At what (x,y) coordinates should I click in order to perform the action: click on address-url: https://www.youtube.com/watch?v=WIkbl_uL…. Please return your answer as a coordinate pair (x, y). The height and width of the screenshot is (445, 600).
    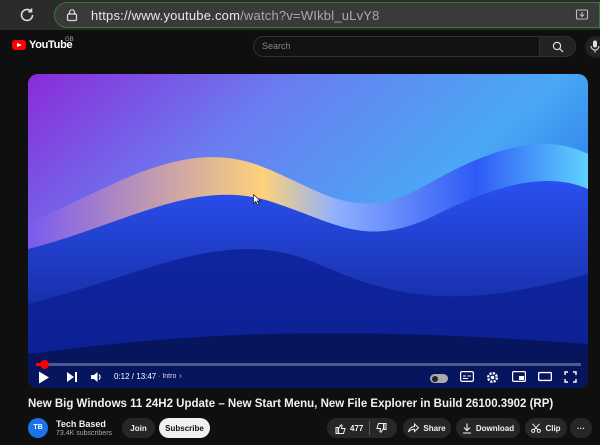
    Looking at the image, I should click on (235, 15).